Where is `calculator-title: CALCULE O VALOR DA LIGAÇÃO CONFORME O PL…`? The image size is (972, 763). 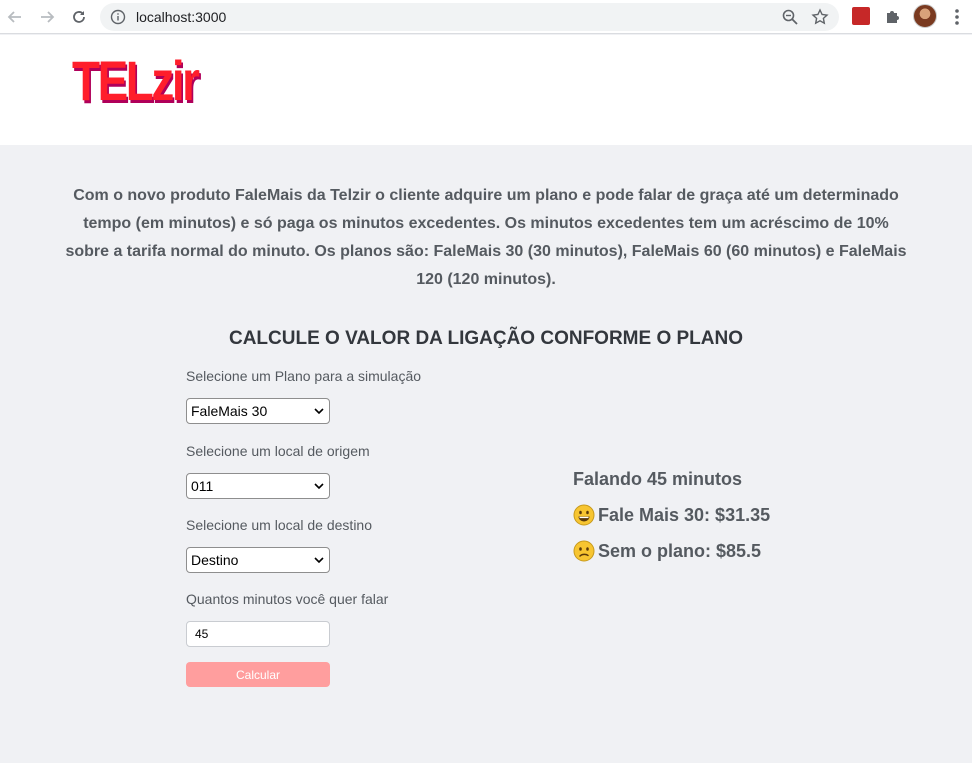
calculator-title: CALCULE O VALOR DA LIGAÇÃO CONFORME O PL… is located at coordinates (486, 338).